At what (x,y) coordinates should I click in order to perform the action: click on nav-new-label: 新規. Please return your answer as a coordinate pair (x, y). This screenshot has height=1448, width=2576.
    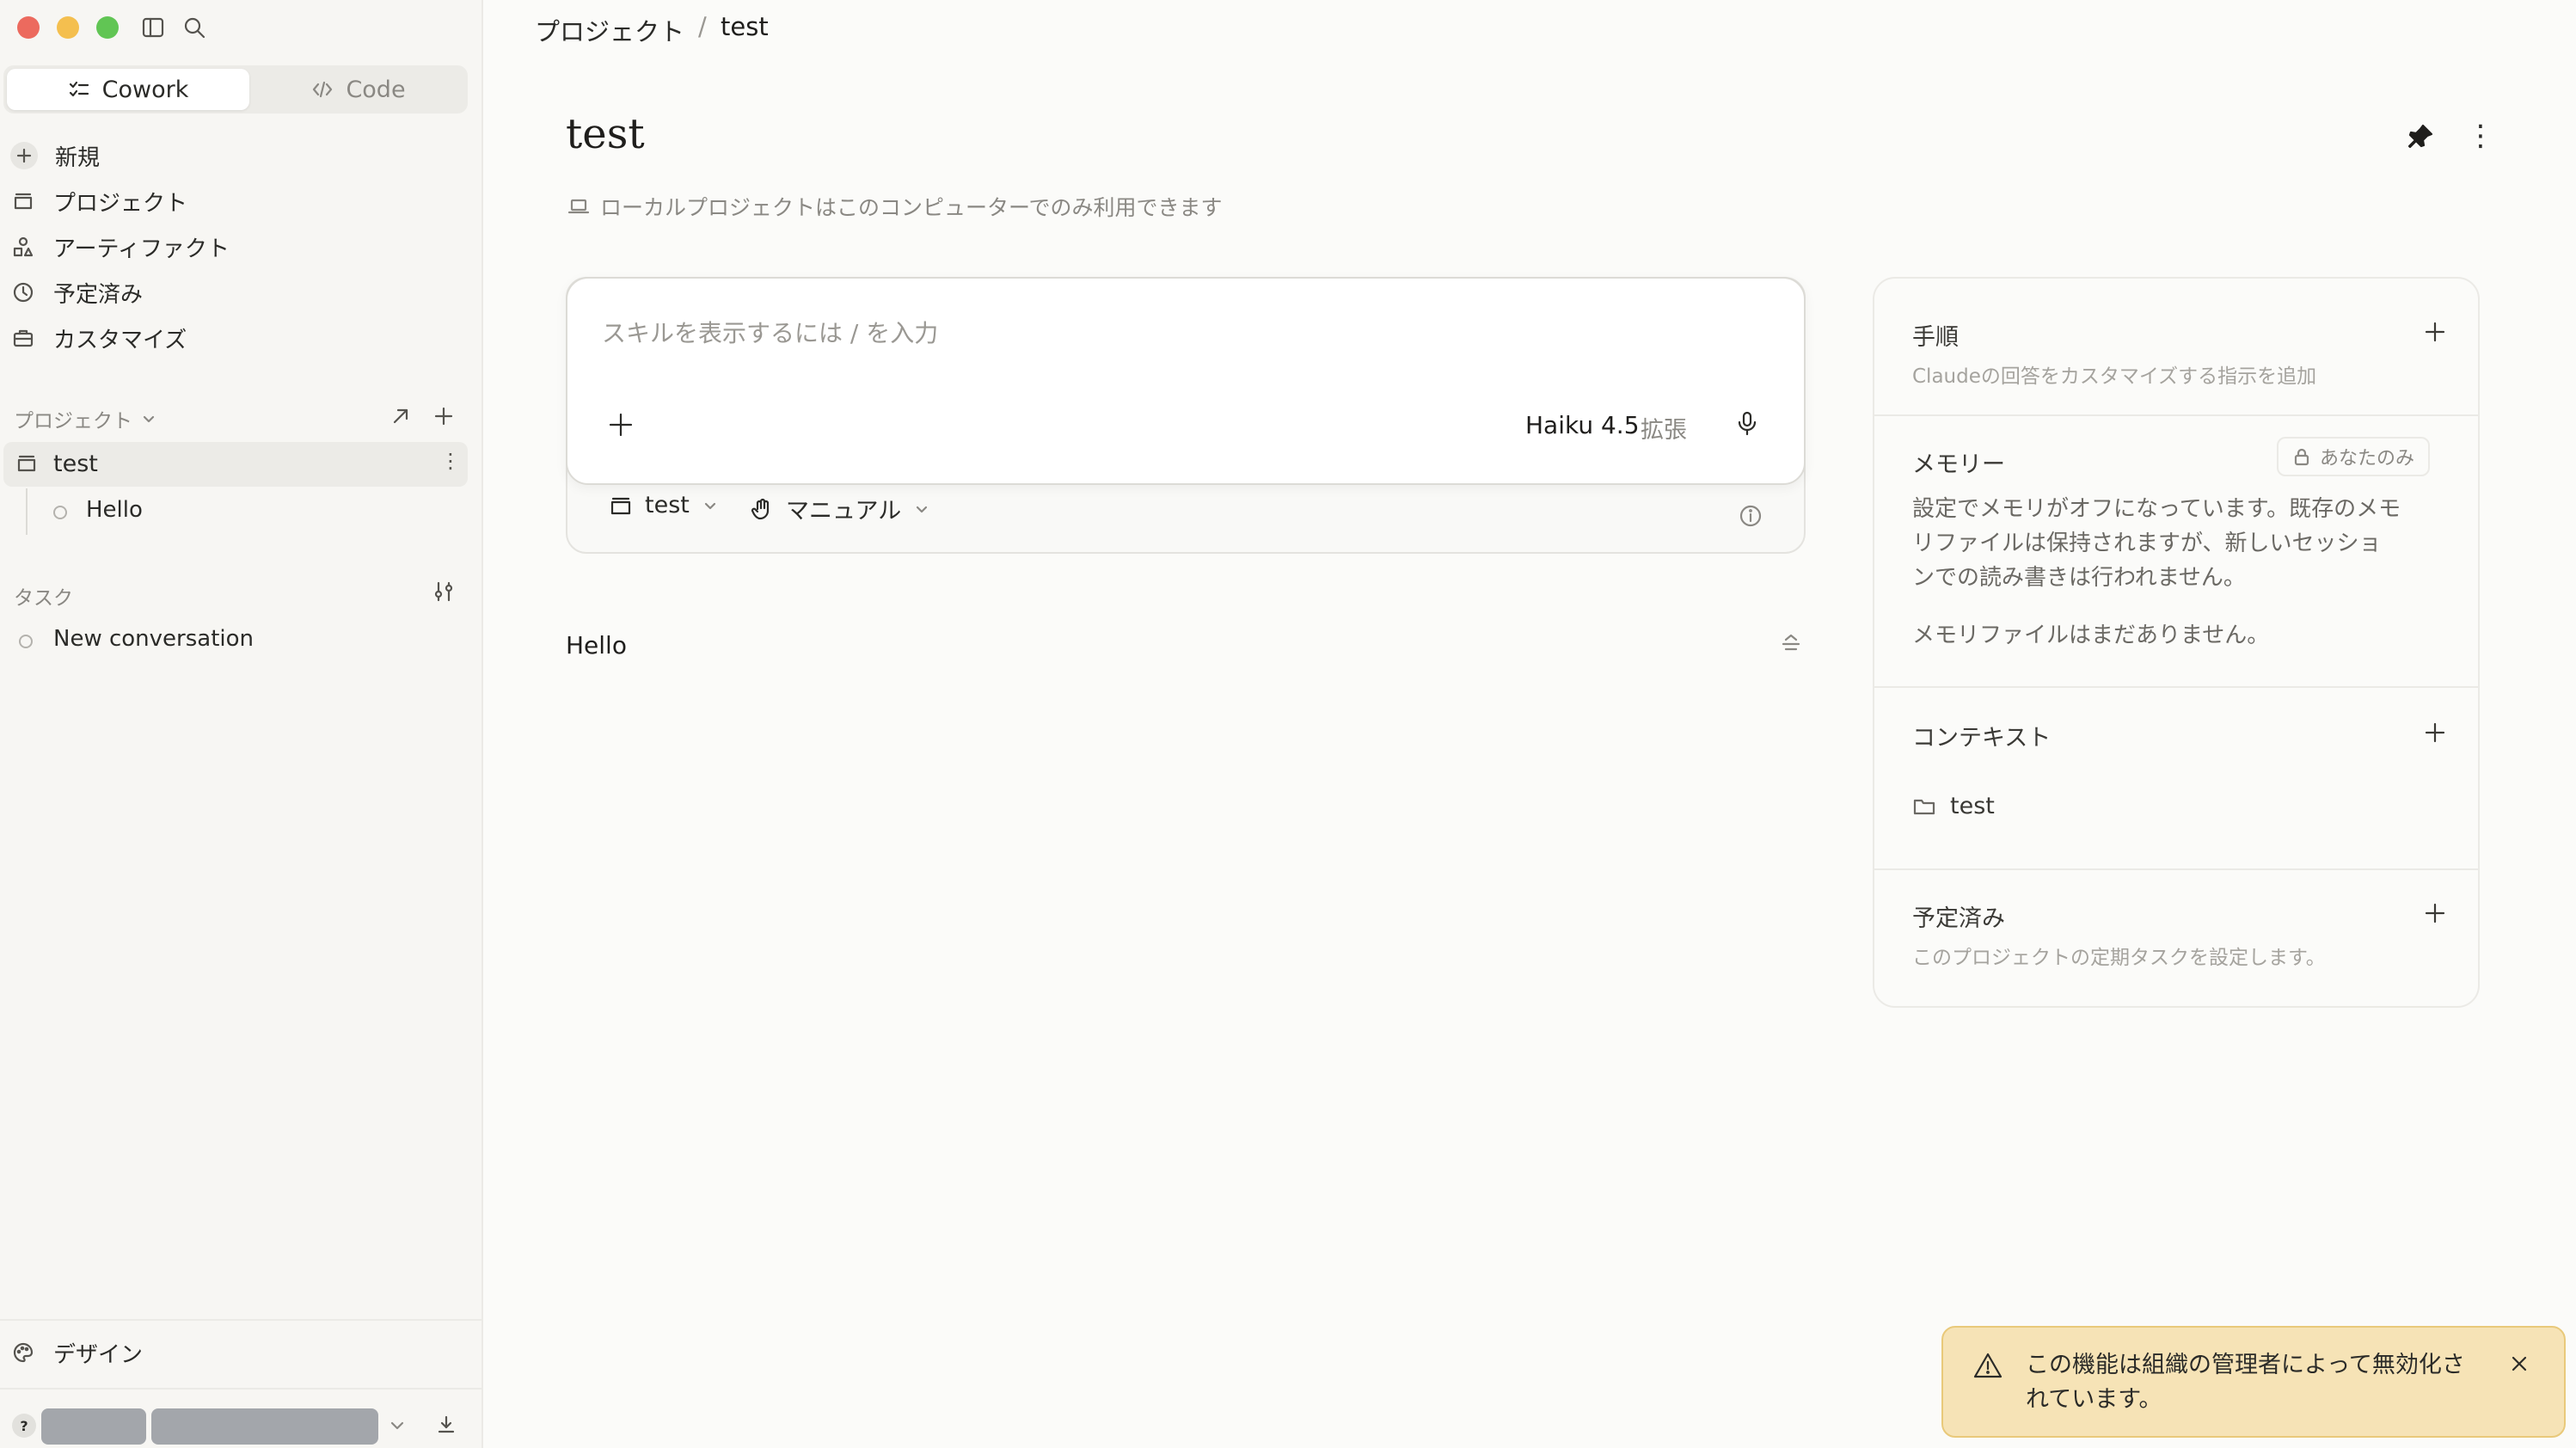
    Looking at the image, I should click on (78, 157).